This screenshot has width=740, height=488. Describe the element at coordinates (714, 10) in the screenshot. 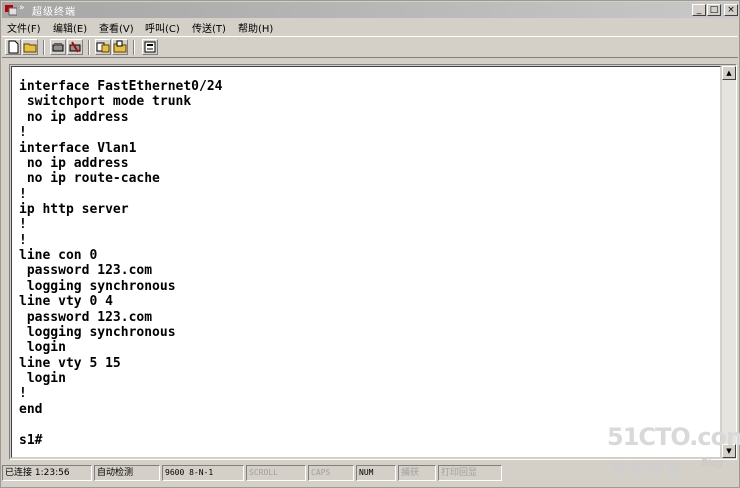

I see `maximize-button: □` at that location.